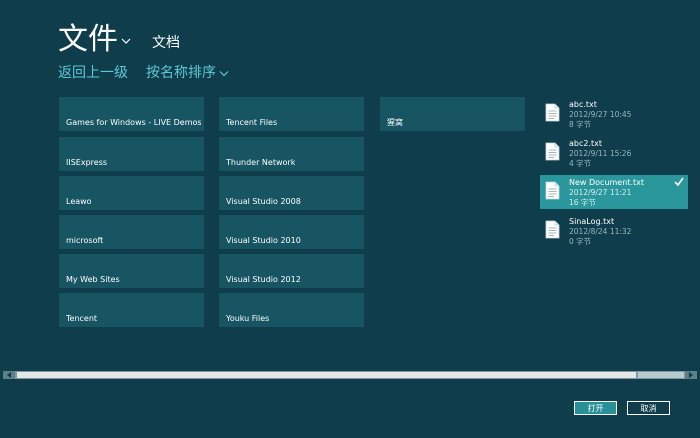  What do you see at coordinates (582, 202) in the screenshot?
I see `file-size: 16 字节` at bounding box center [582, 202].